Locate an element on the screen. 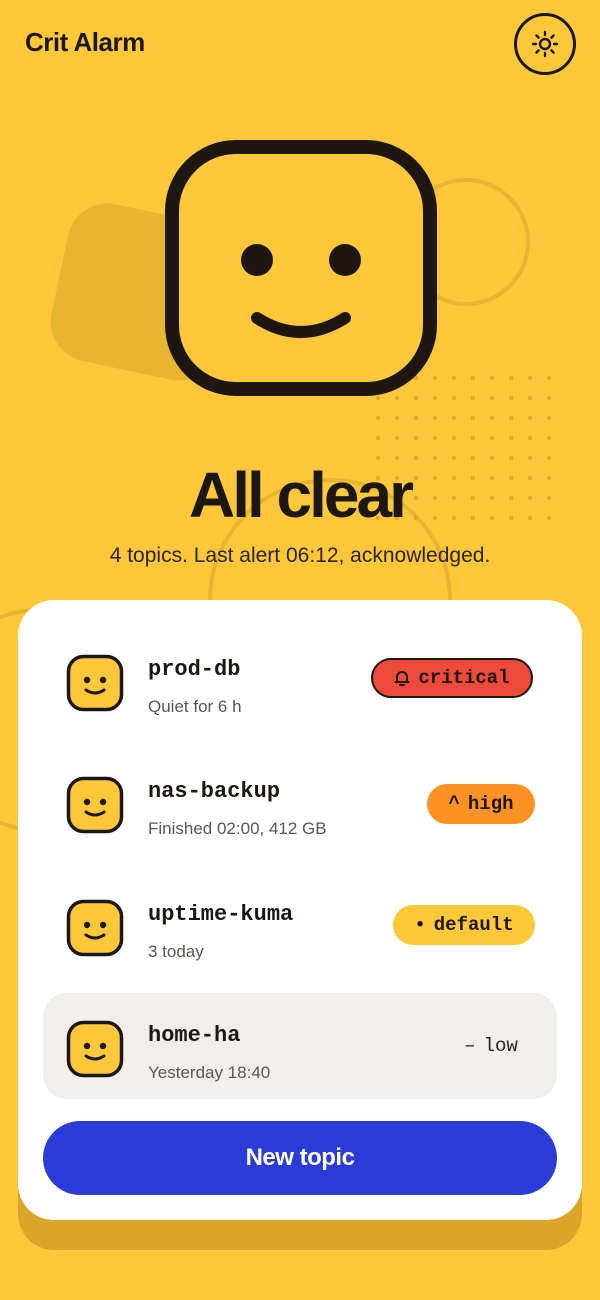  topic-row-nas-backup: nas-backup Finished 02:00, 412 GB ^ high is located at coordinates (300, 802).